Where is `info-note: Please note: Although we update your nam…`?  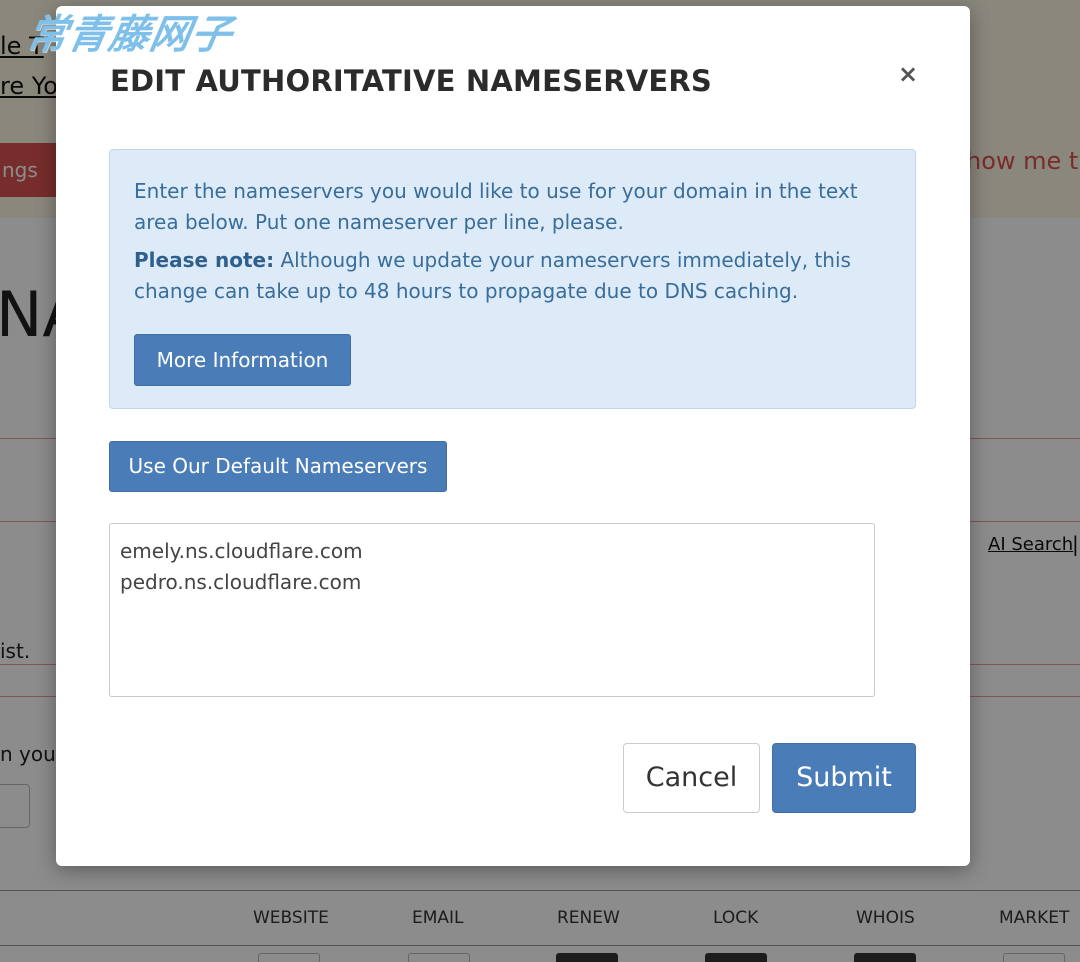 info-note: Please note: Although we update your nam… is located at coordinates (514, 276).